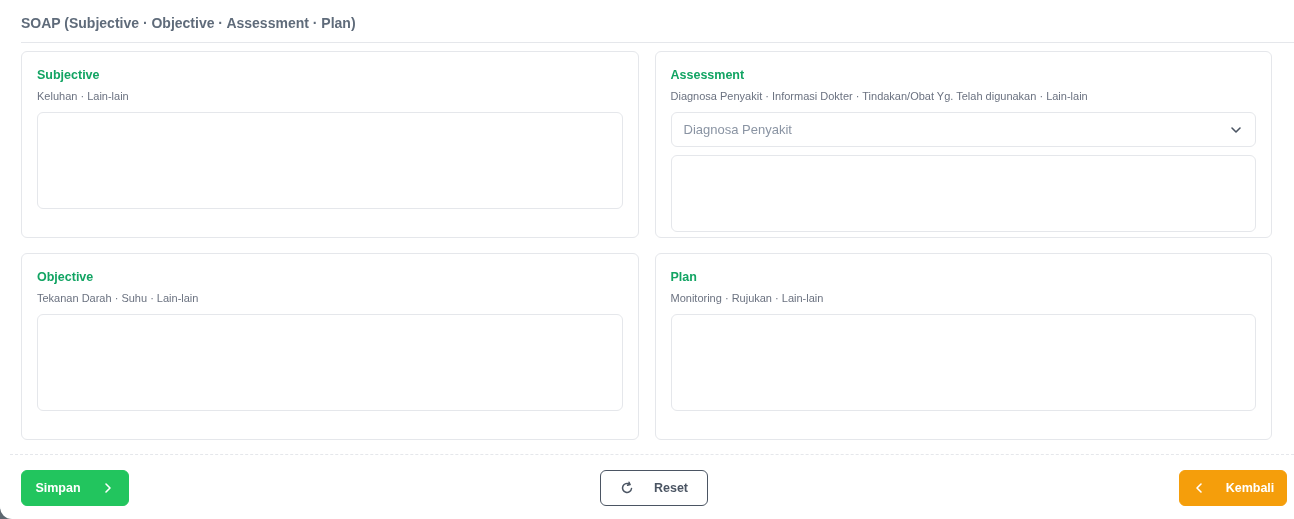 The height and width of the screenshot is (519, 1294). What do you see at coordinates (1233, 488) in the screenshot?
I see `back-button: Kembali` at bounding box center [1233, 488].